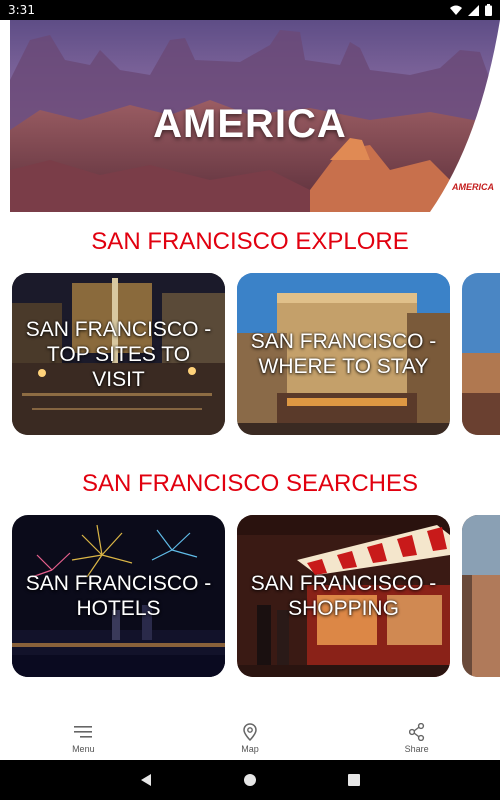 The image size is (500, 800). I want to click on card-label: SAN FRANCISCO - WHERE TO STAY, so click(343, 354).